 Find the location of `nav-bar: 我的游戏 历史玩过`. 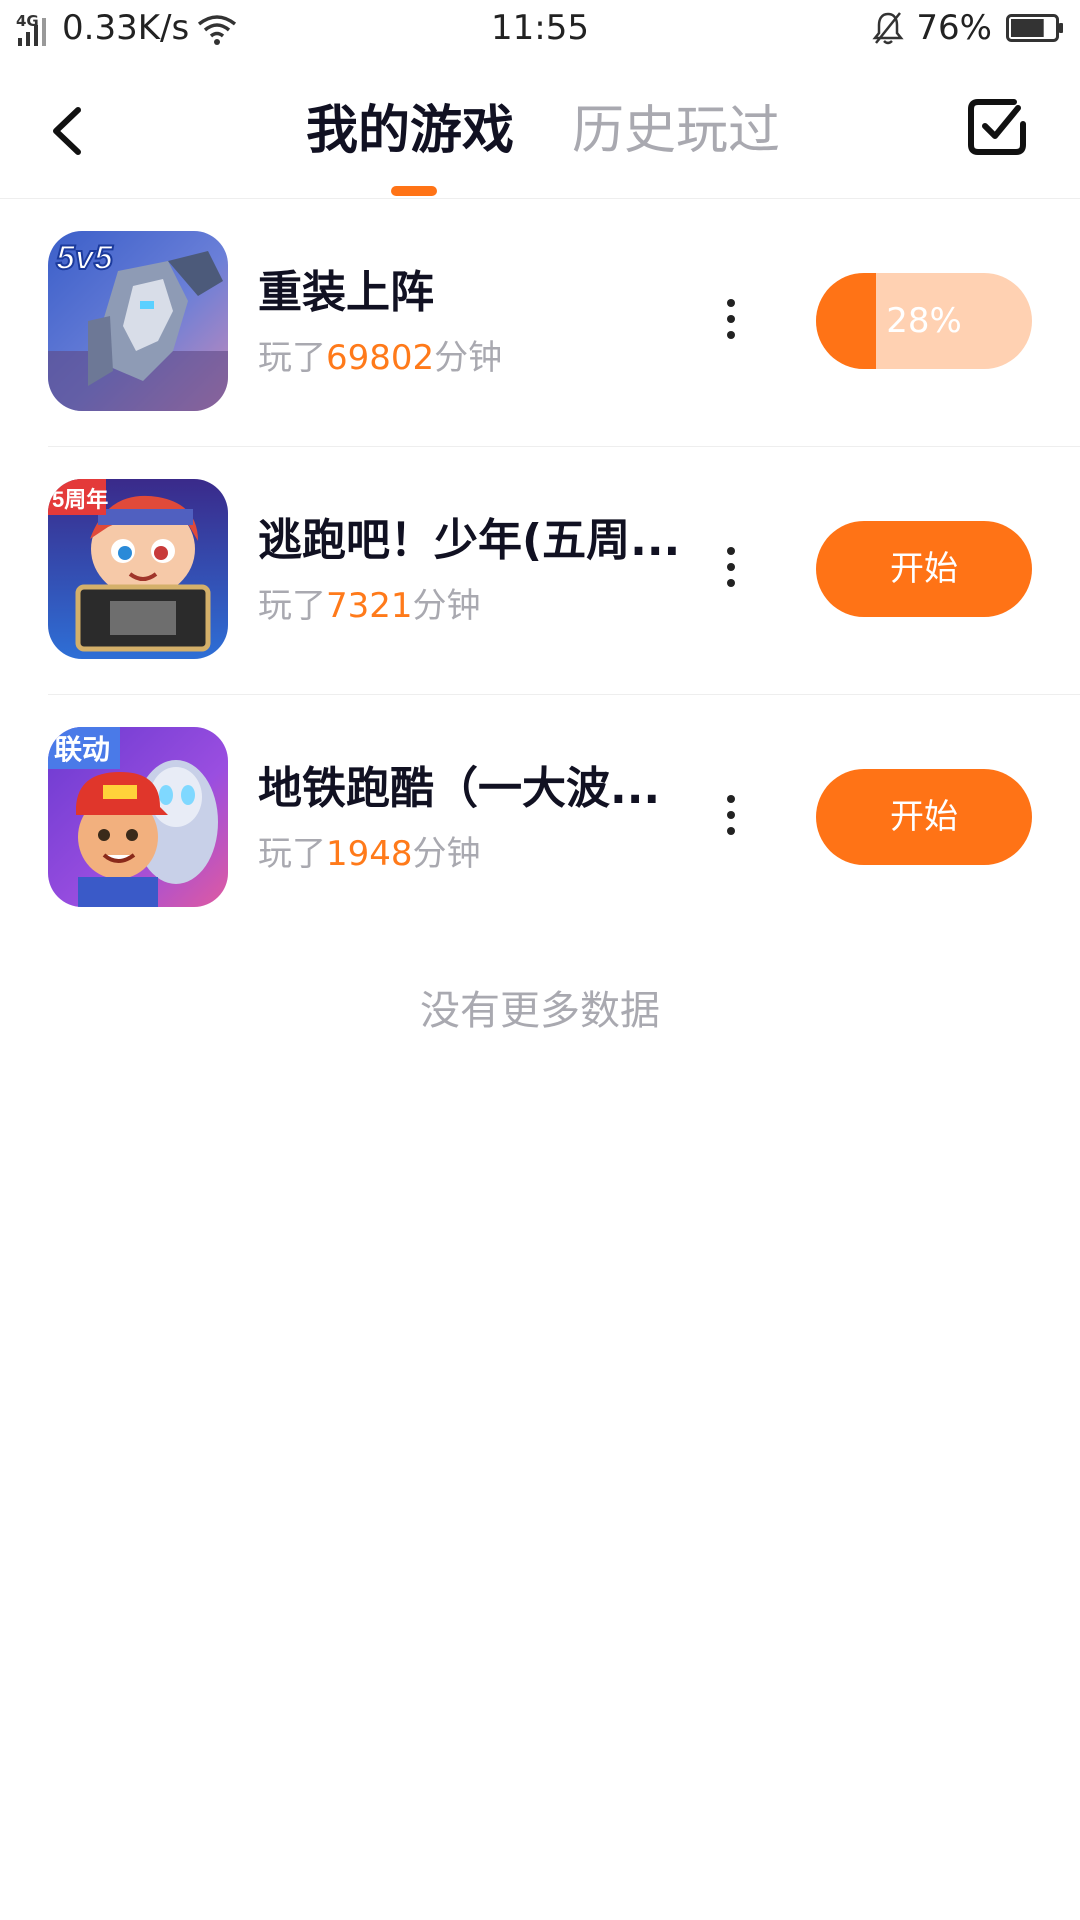

nav-bar: 我的游戏 历史玩过 is located at coordinates (540, 128).